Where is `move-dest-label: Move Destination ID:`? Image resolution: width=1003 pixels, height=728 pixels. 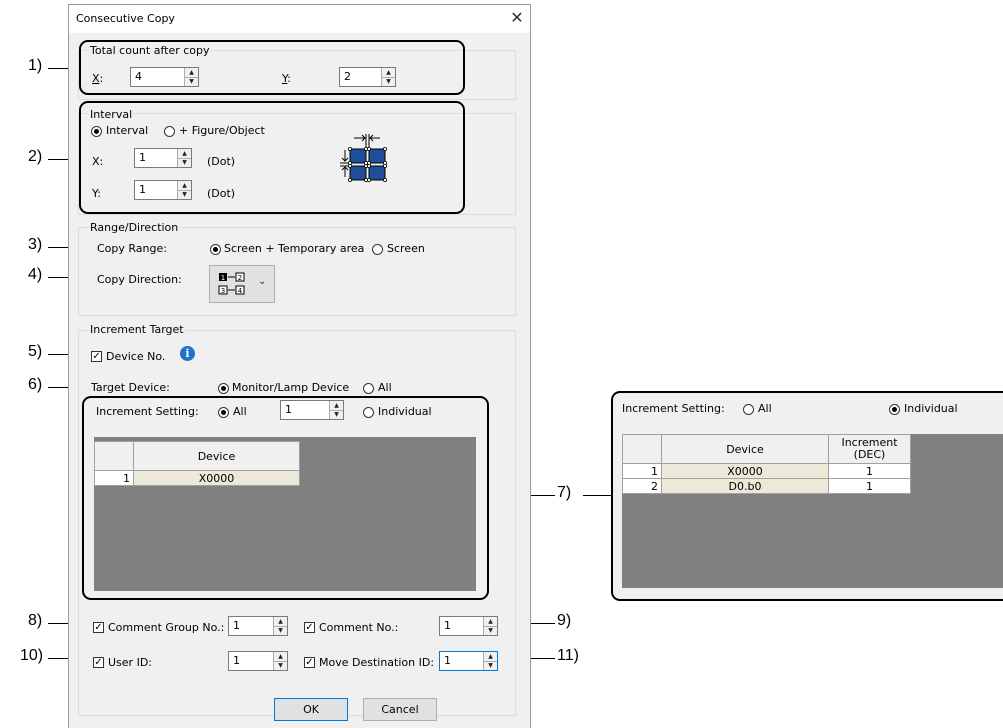 move-dest-label: Move Destination ID: is located at coordinates (377, 662).